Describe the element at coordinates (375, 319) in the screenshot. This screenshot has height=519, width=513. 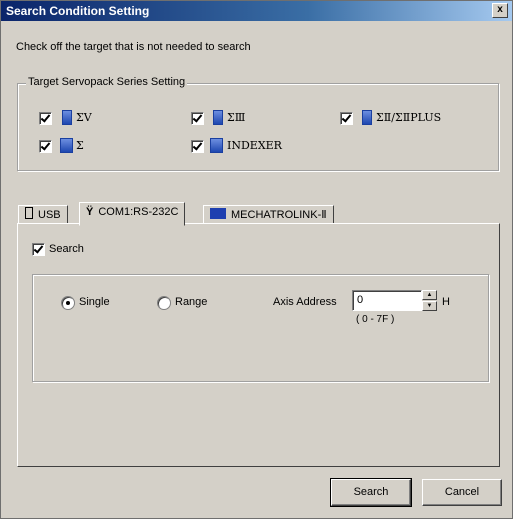
I see `axis-address-range-hint: ( 0 - 7F )` at that location.